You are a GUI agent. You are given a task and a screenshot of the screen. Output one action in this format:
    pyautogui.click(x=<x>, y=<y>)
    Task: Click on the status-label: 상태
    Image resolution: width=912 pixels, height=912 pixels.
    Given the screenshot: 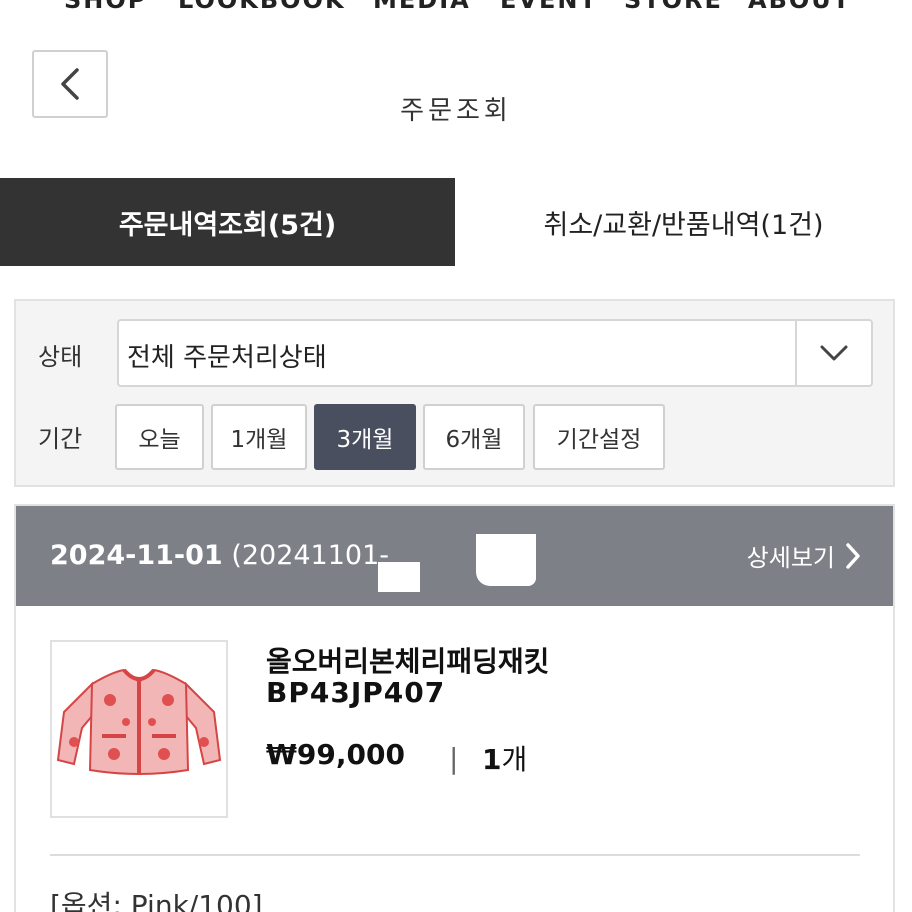 What is the action you would take?
    pyautogui.click(x=60, y=357)
    